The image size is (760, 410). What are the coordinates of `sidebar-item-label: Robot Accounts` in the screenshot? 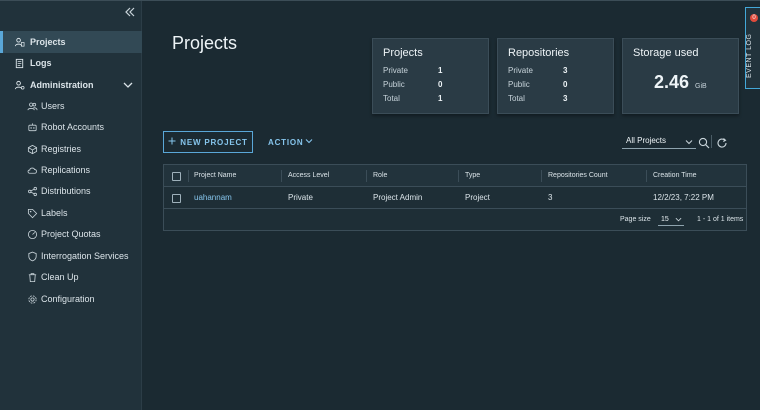 It's located at (73, 127).